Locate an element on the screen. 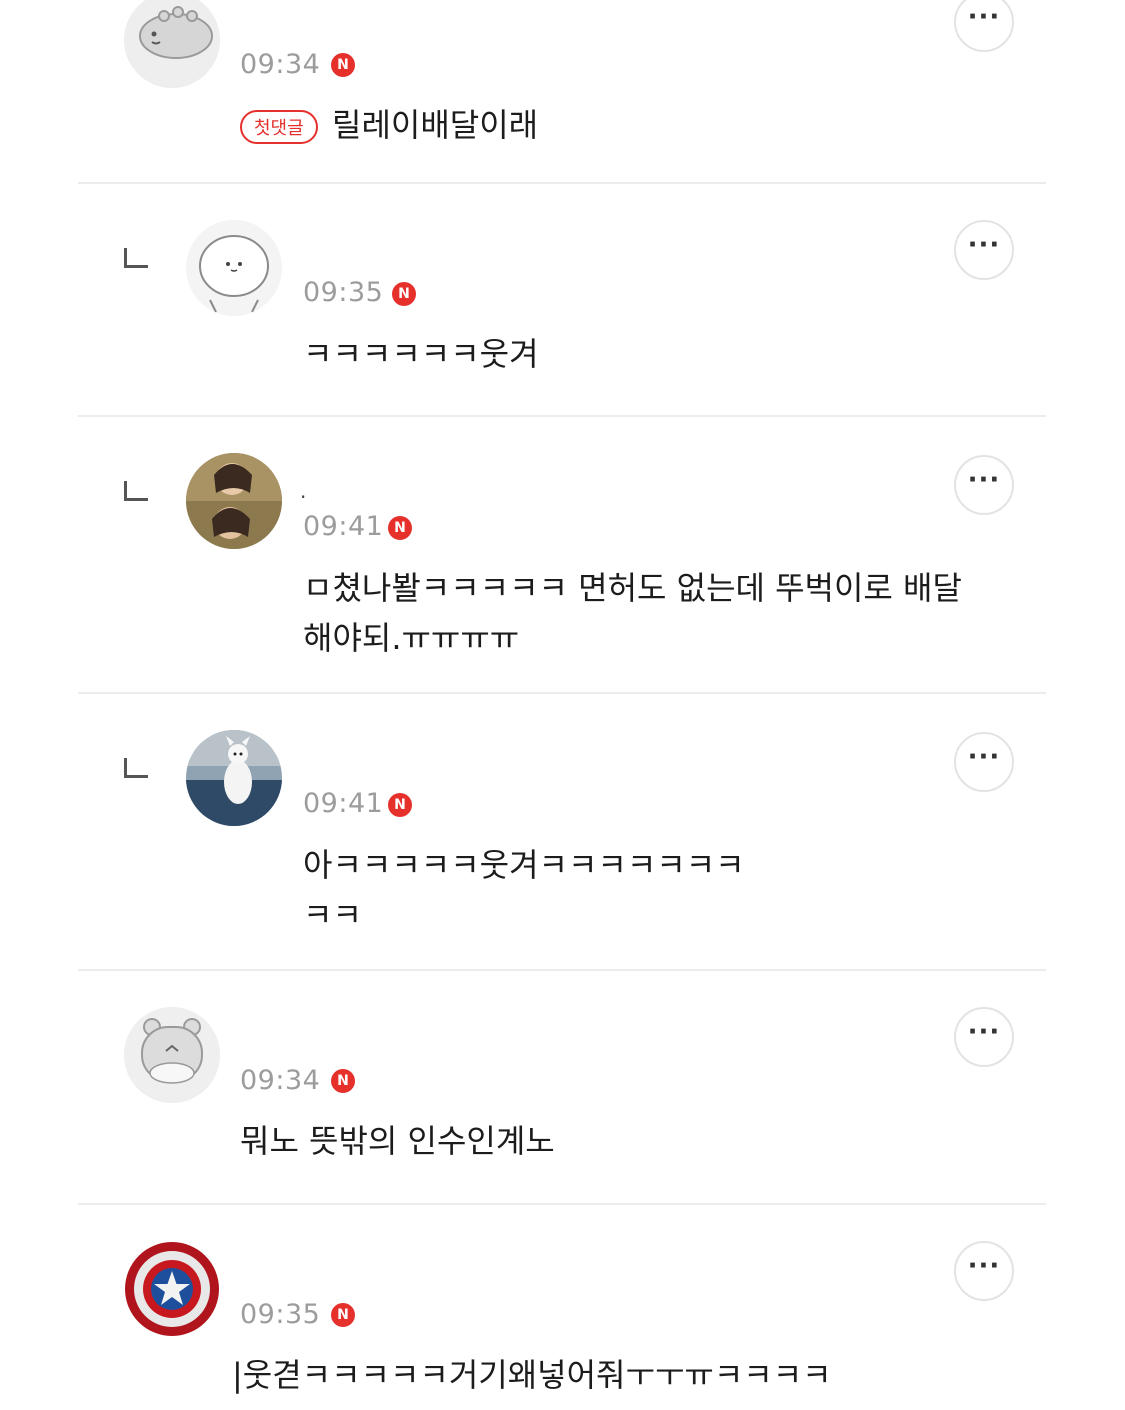 This screenshot has width=1125, height=1410. comment-nickname: . is located at coordinates (303, 491).